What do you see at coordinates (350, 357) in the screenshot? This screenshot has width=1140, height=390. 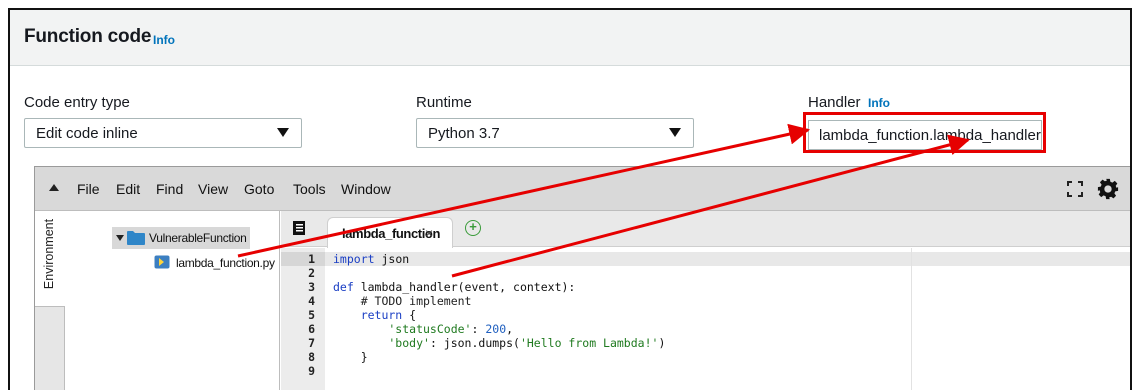 I see `code-line: }` at bounding box center [350, 357].